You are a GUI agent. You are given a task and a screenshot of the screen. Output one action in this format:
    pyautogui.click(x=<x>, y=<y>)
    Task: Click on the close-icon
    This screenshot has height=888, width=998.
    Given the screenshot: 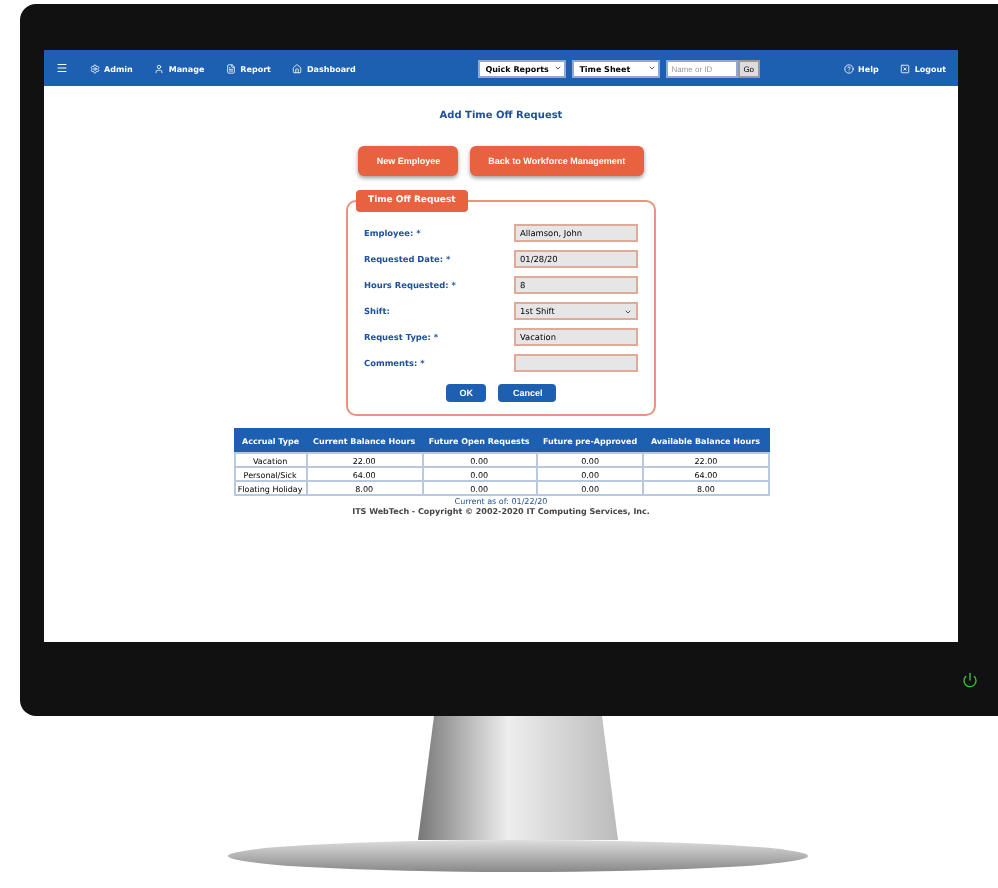 What is the action you would take?
    pyautogui.click(x=905, y=68)
    